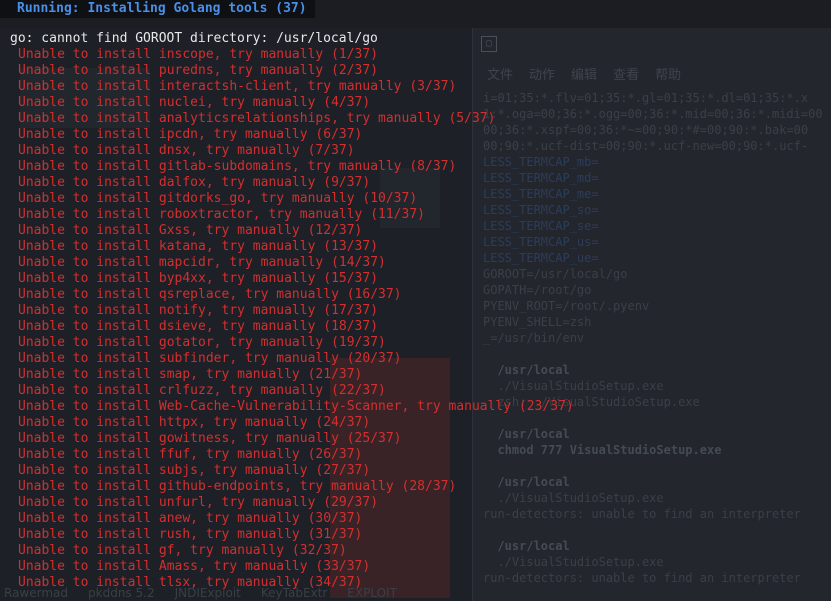 The width and height of the screenshot is (831, 601). What do you see at coordinates (36, 593) in the screenshot?
I see `taskbar-item: Rawermad` at bounding box center [36, 593].